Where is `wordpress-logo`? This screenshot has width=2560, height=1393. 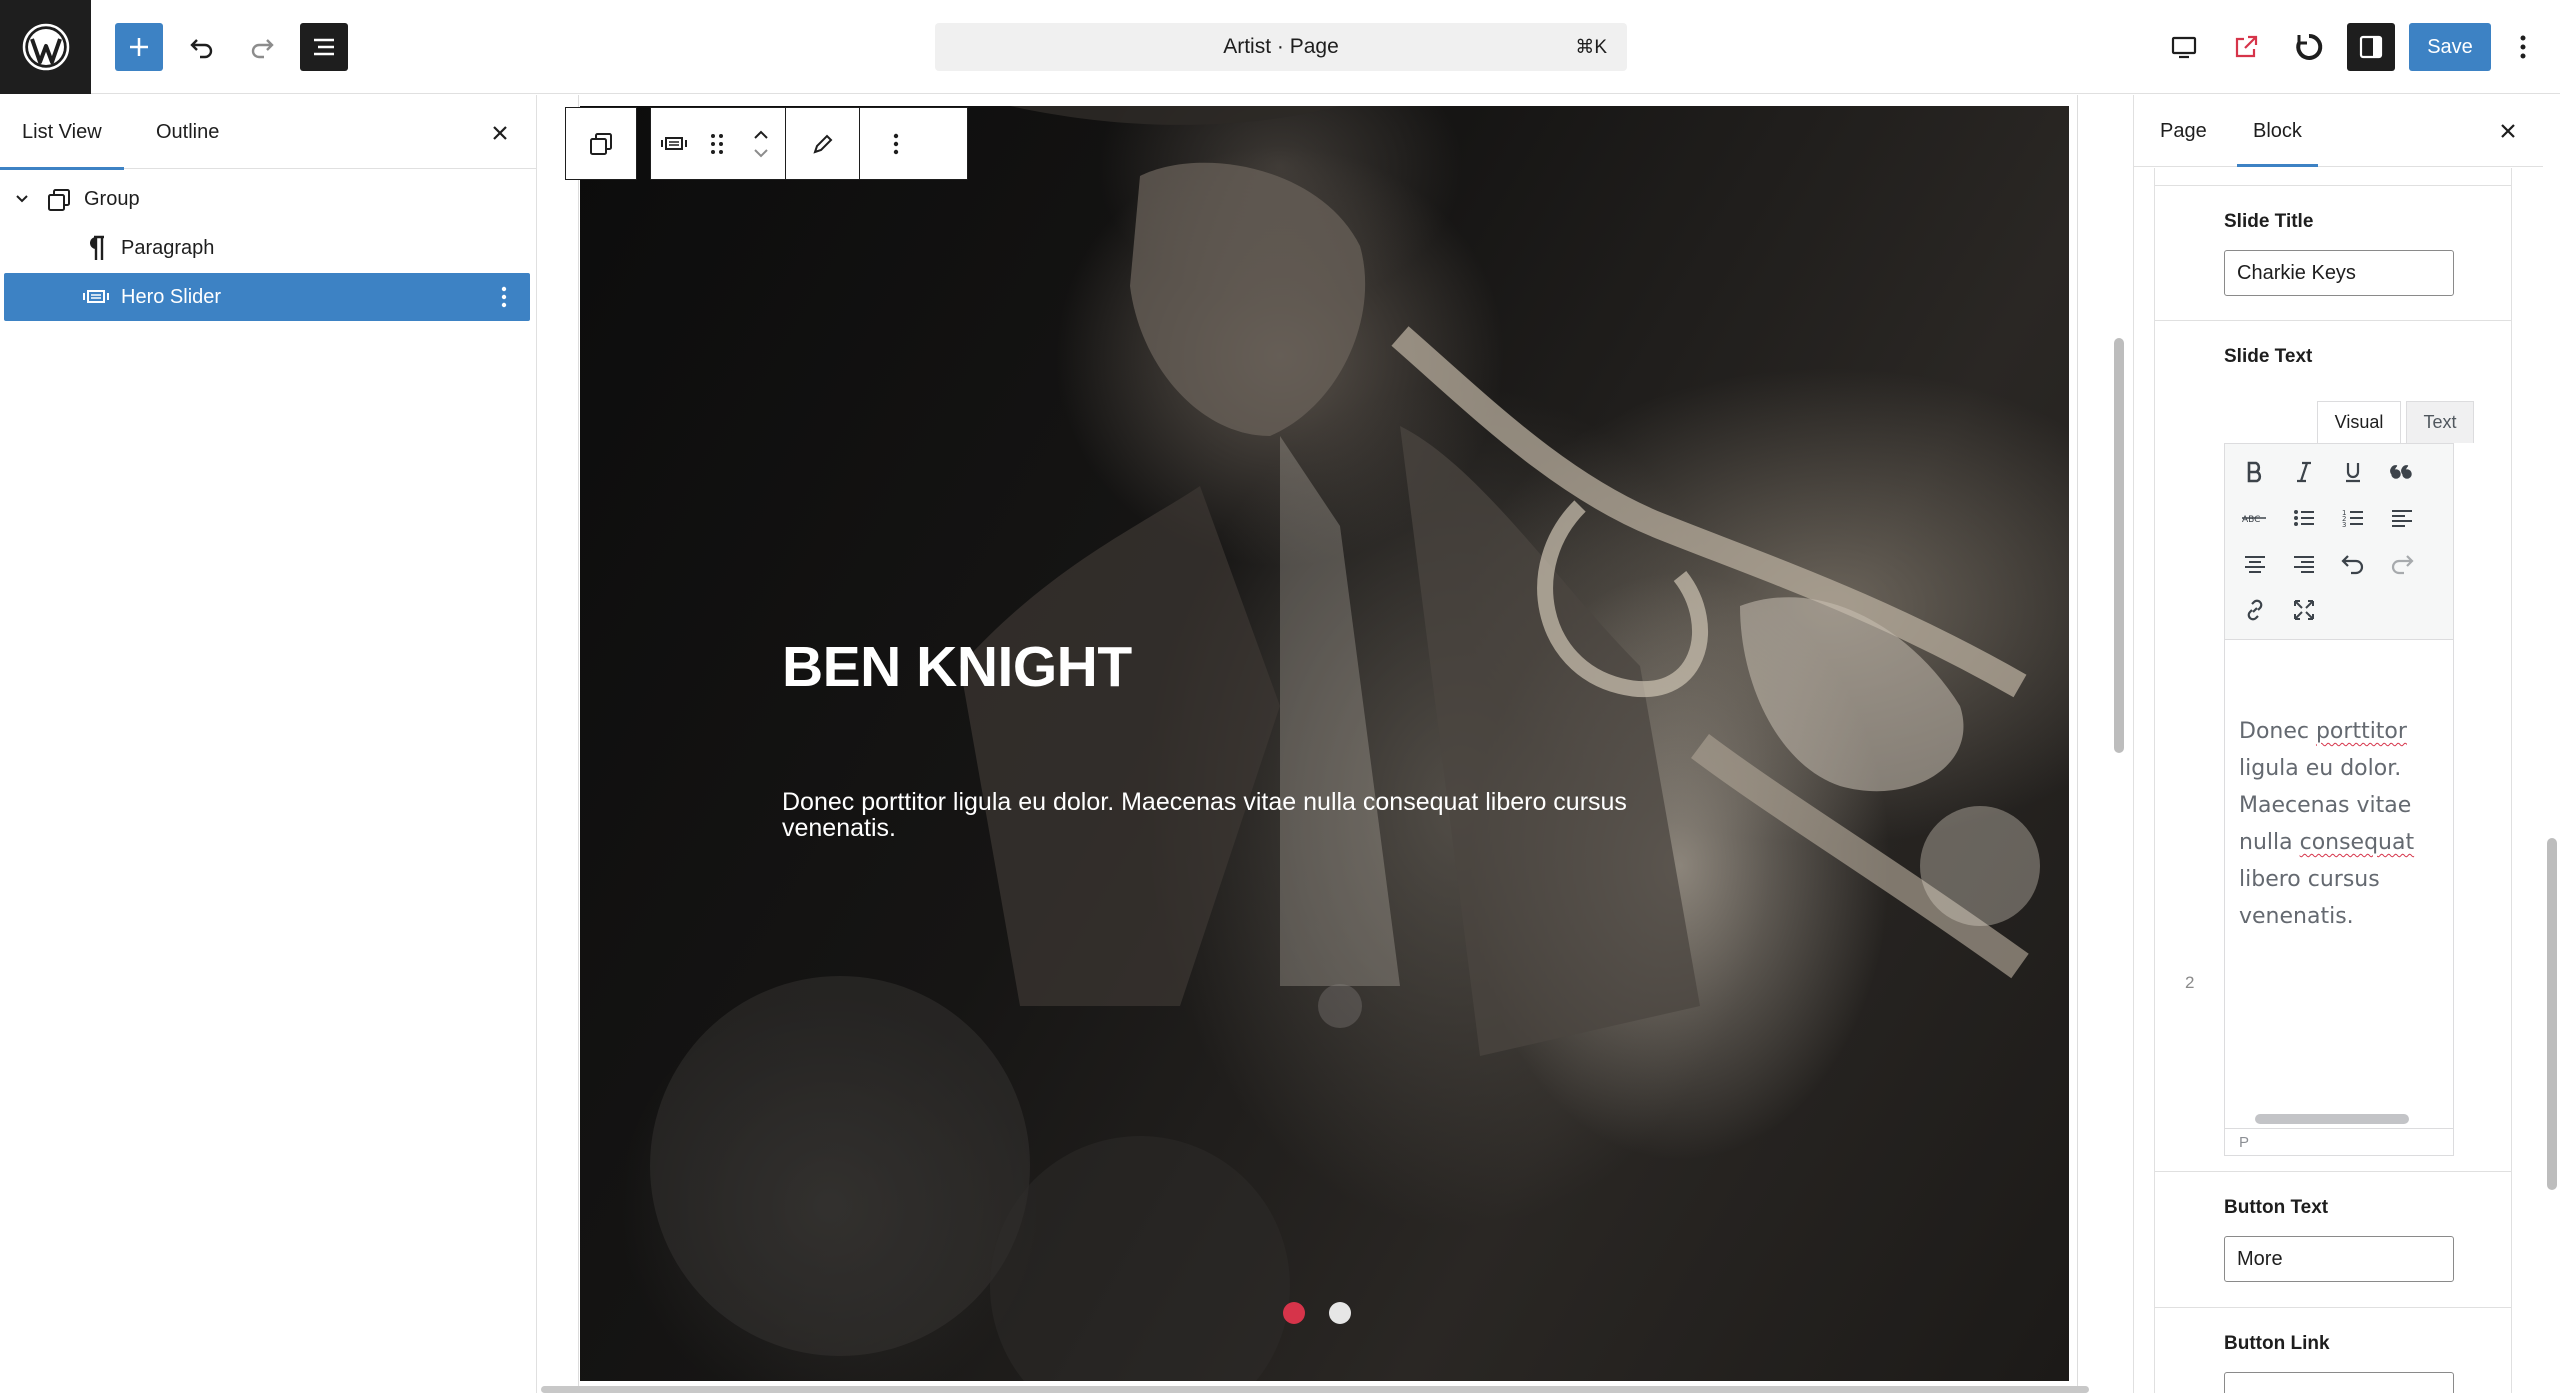 wordpress-logo is located at coordinates (45, 47).